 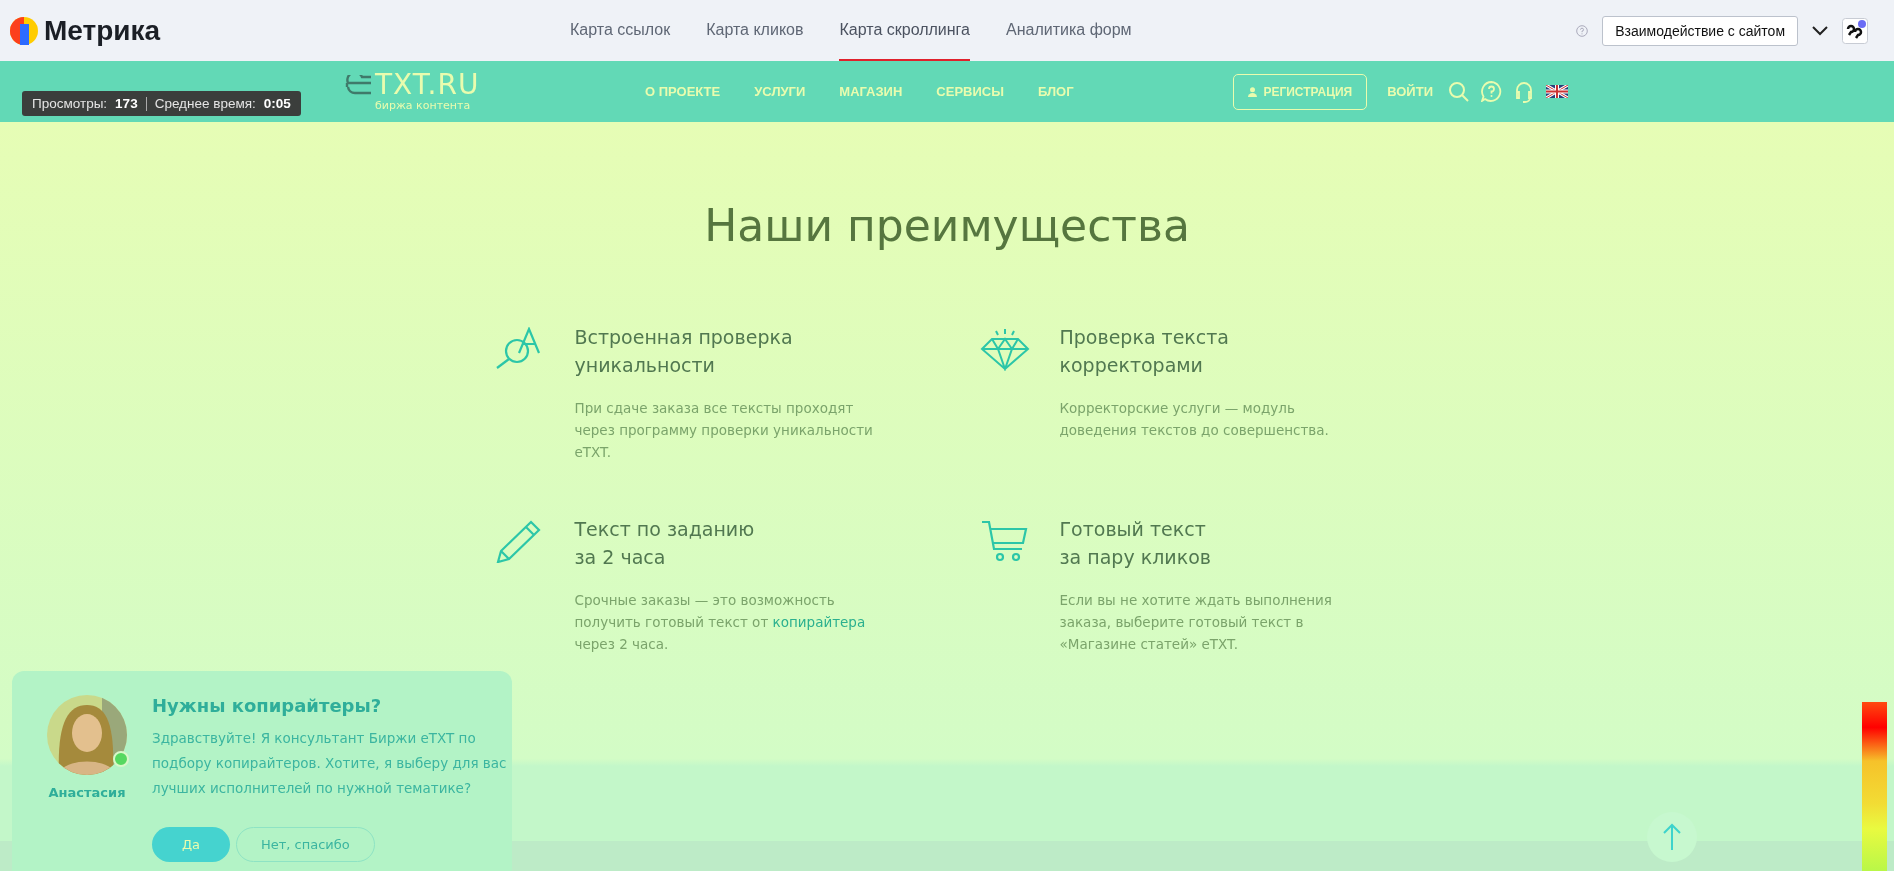 I want to click on feature-text: При сдаче заказа все тексты проходят через программу проверки уникальности eTXT., so click(x=724, y=430).